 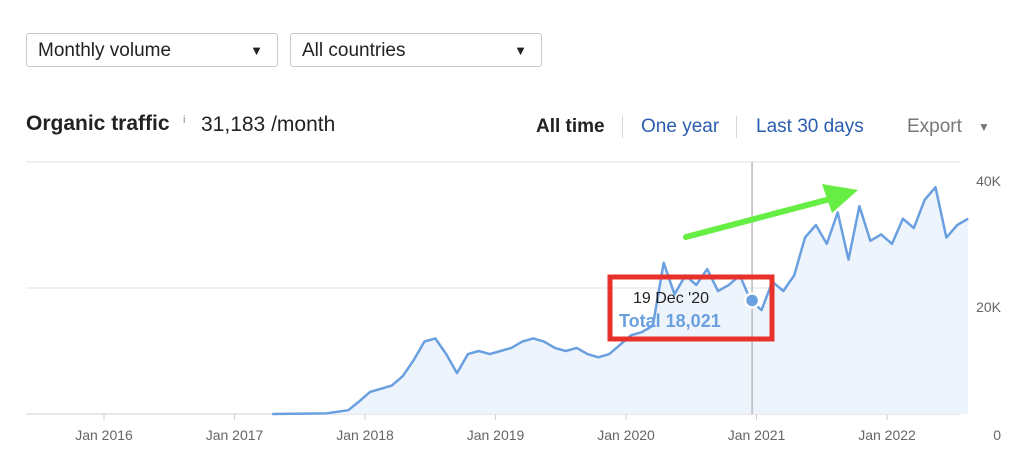 I want to click on x-tick-label: Jan 2016, so click(x=104, y=435).